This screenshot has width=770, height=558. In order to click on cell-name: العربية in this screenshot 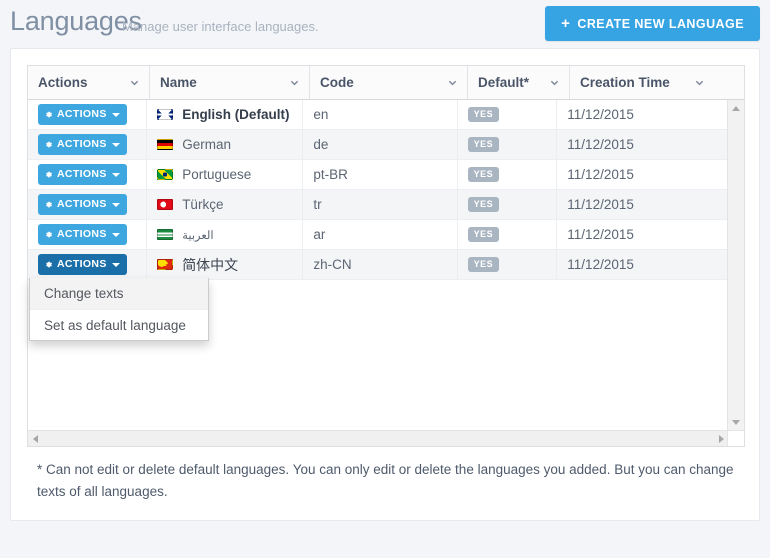, I will do `click(225, 234)`.